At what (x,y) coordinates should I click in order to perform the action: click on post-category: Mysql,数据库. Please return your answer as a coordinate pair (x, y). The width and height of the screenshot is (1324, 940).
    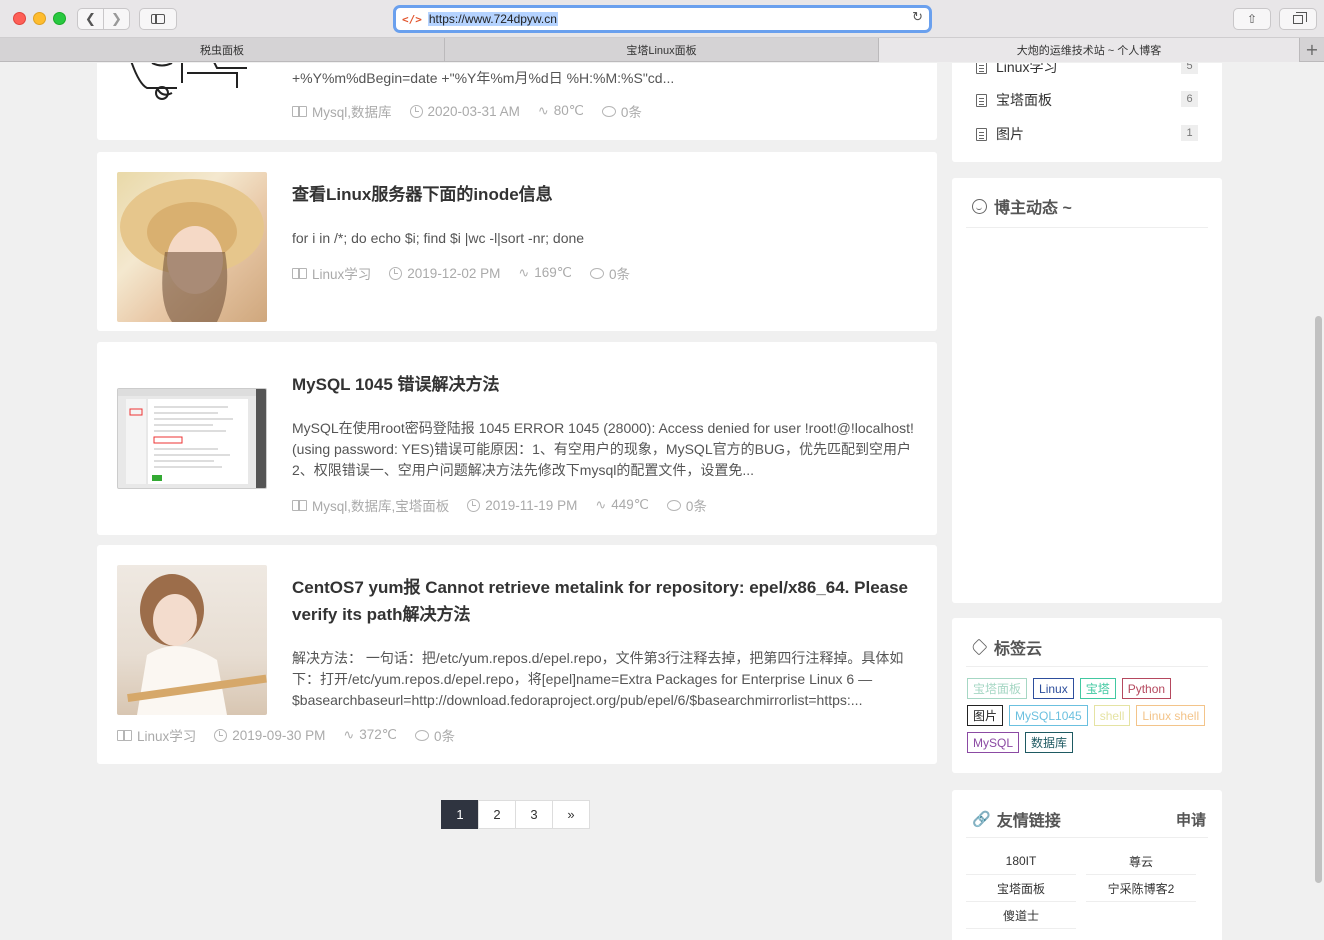
    Looking at the image, I should click on (352, 111).